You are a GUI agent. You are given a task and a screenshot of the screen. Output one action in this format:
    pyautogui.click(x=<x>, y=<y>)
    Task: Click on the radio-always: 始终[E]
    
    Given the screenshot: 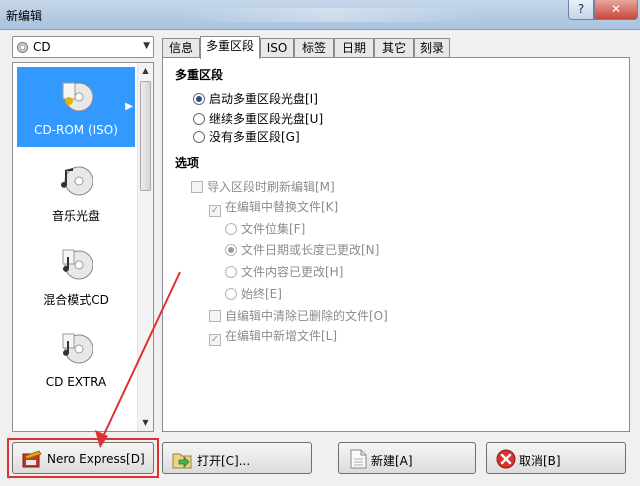 What is the action you would take?
    pyautogui.click(x=253, y=293)
    